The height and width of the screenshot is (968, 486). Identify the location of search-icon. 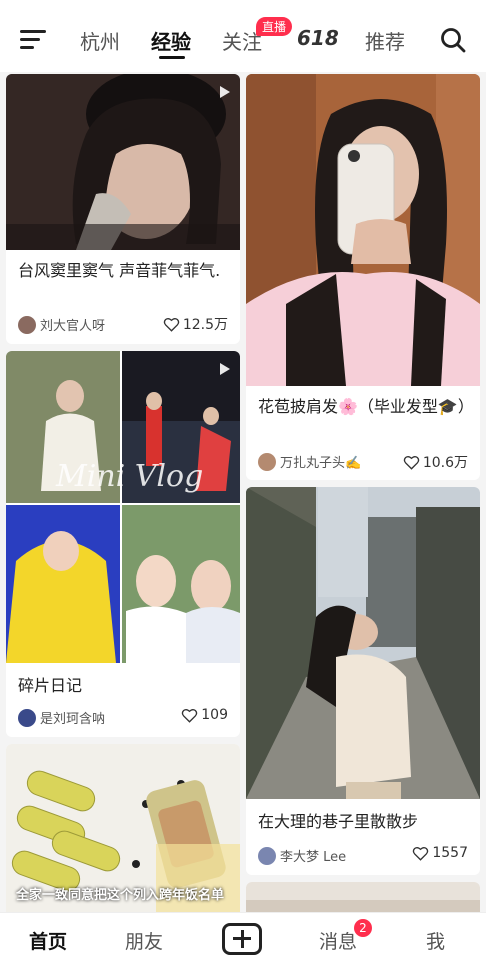
(453, 40).